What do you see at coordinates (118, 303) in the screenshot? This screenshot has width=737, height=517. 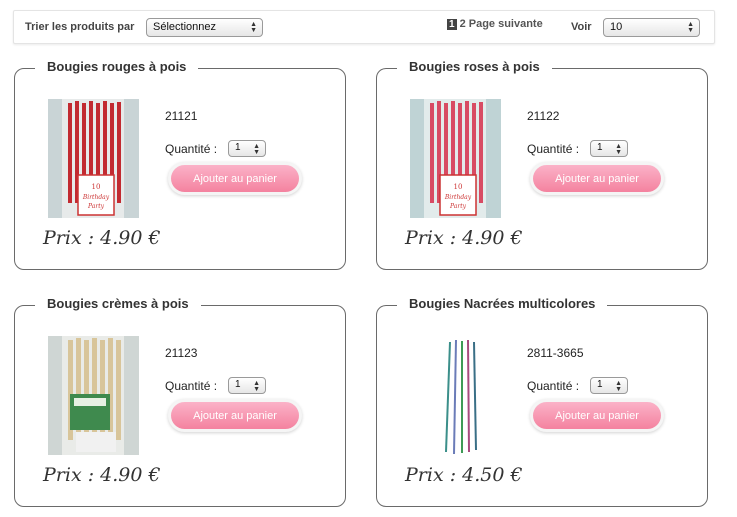 I see `product-title: Bougies crèmes à pois` at bounding box center [118, 303].